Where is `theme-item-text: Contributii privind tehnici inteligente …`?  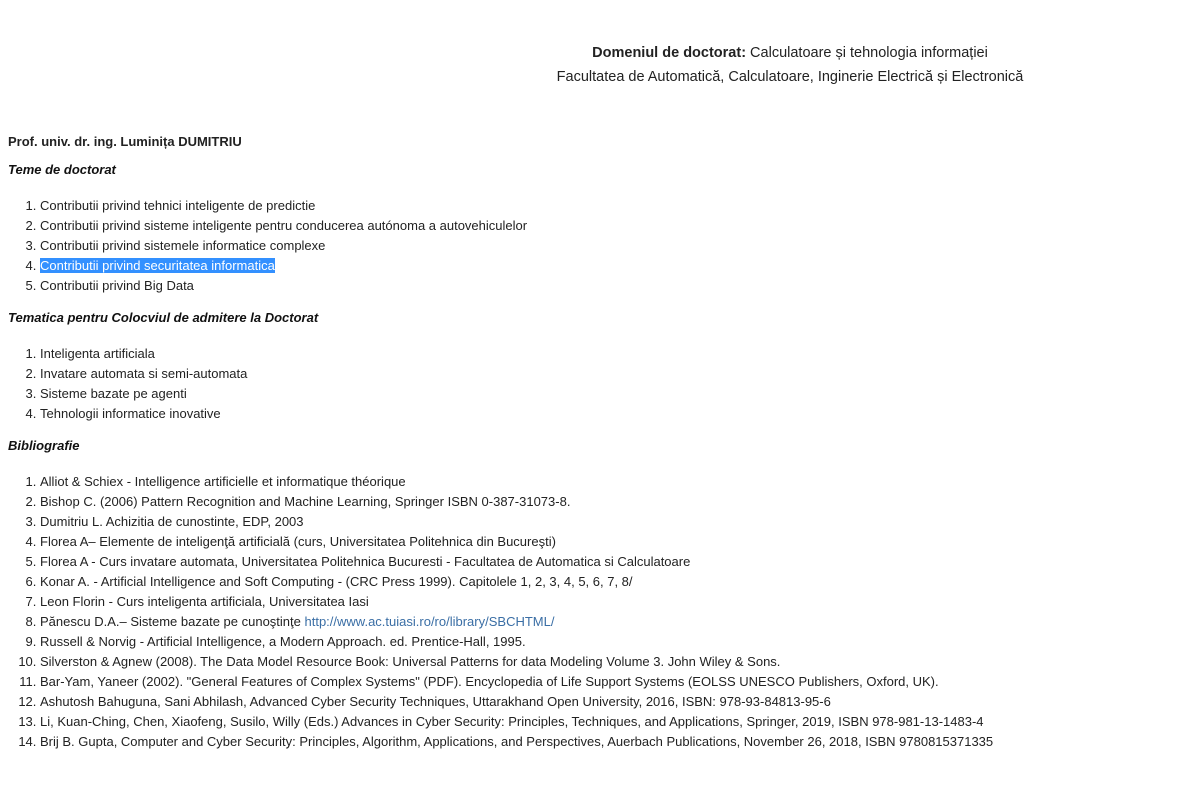
theme-item-text: Contributii privind tehnici inteligente … is located at coordinates (178, 205).